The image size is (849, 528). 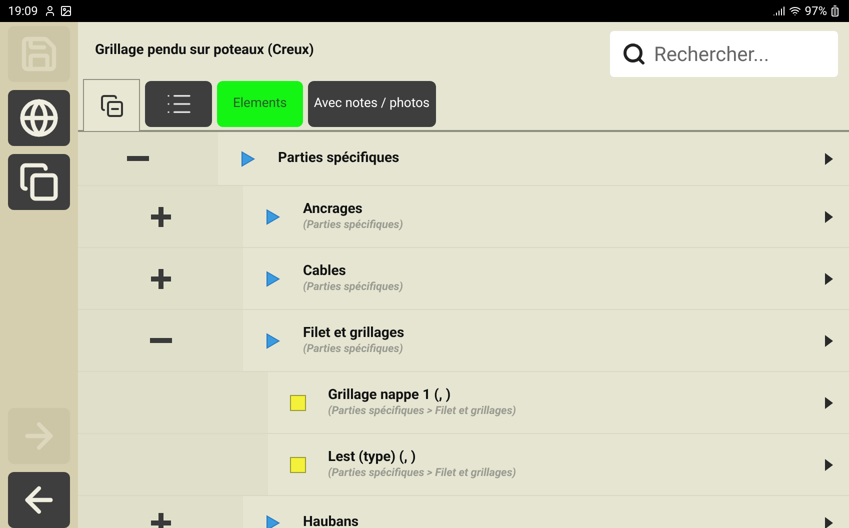 I want to click on image-icon, so click(x=66, y=11).